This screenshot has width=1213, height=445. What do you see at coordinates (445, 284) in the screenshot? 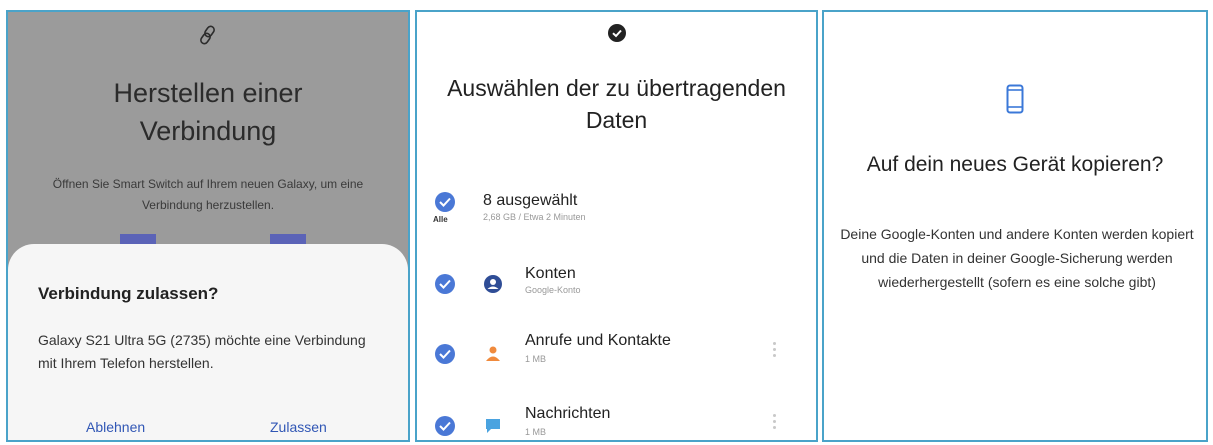
I see `item-checkbox-accounts` at bounding box center [445, 284].